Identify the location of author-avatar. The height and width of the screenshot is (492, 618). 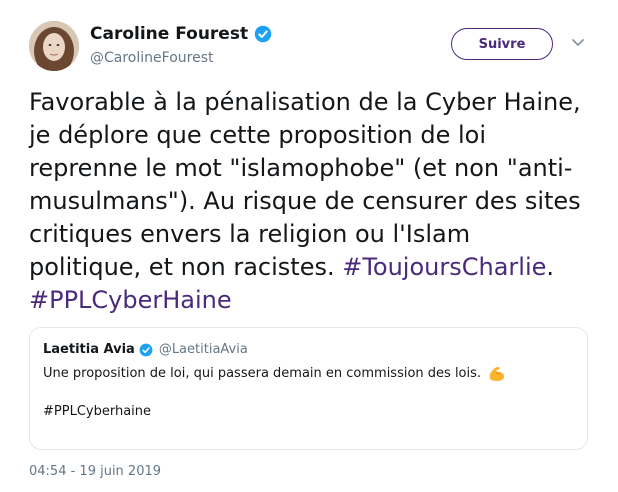
(54, 46).